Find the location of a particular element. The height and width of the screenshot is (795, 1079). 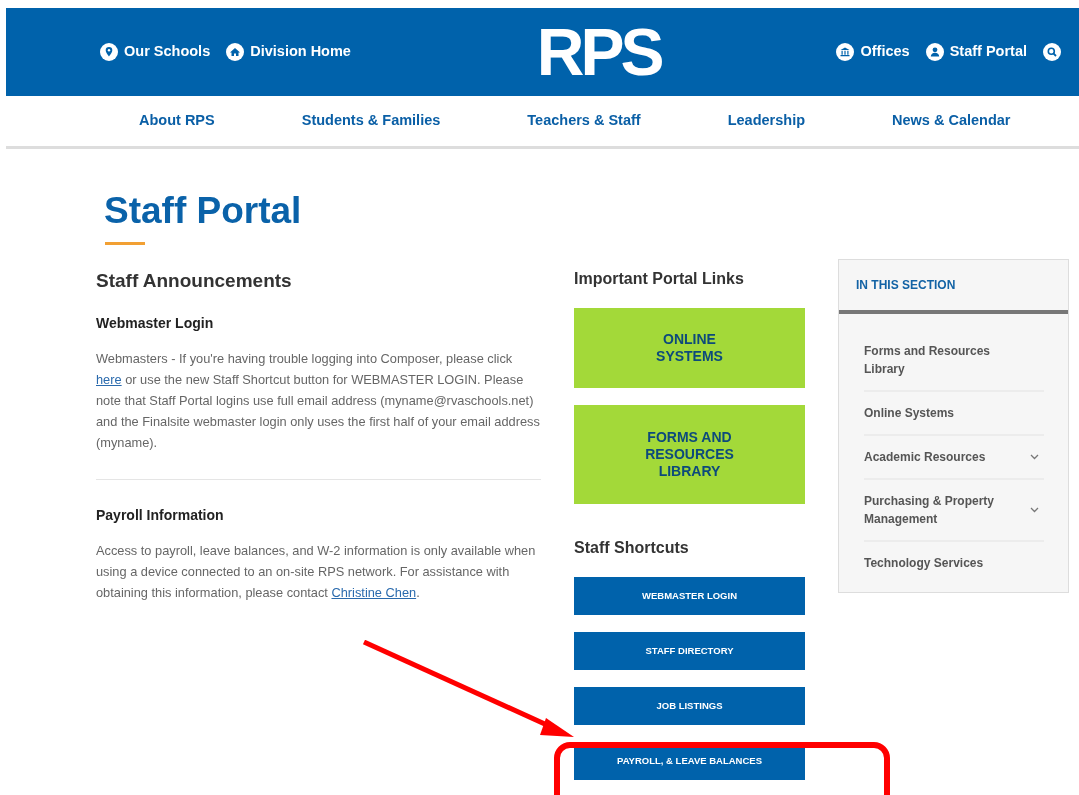

header-link: Staff Portal is located at coordinates (976, 52).